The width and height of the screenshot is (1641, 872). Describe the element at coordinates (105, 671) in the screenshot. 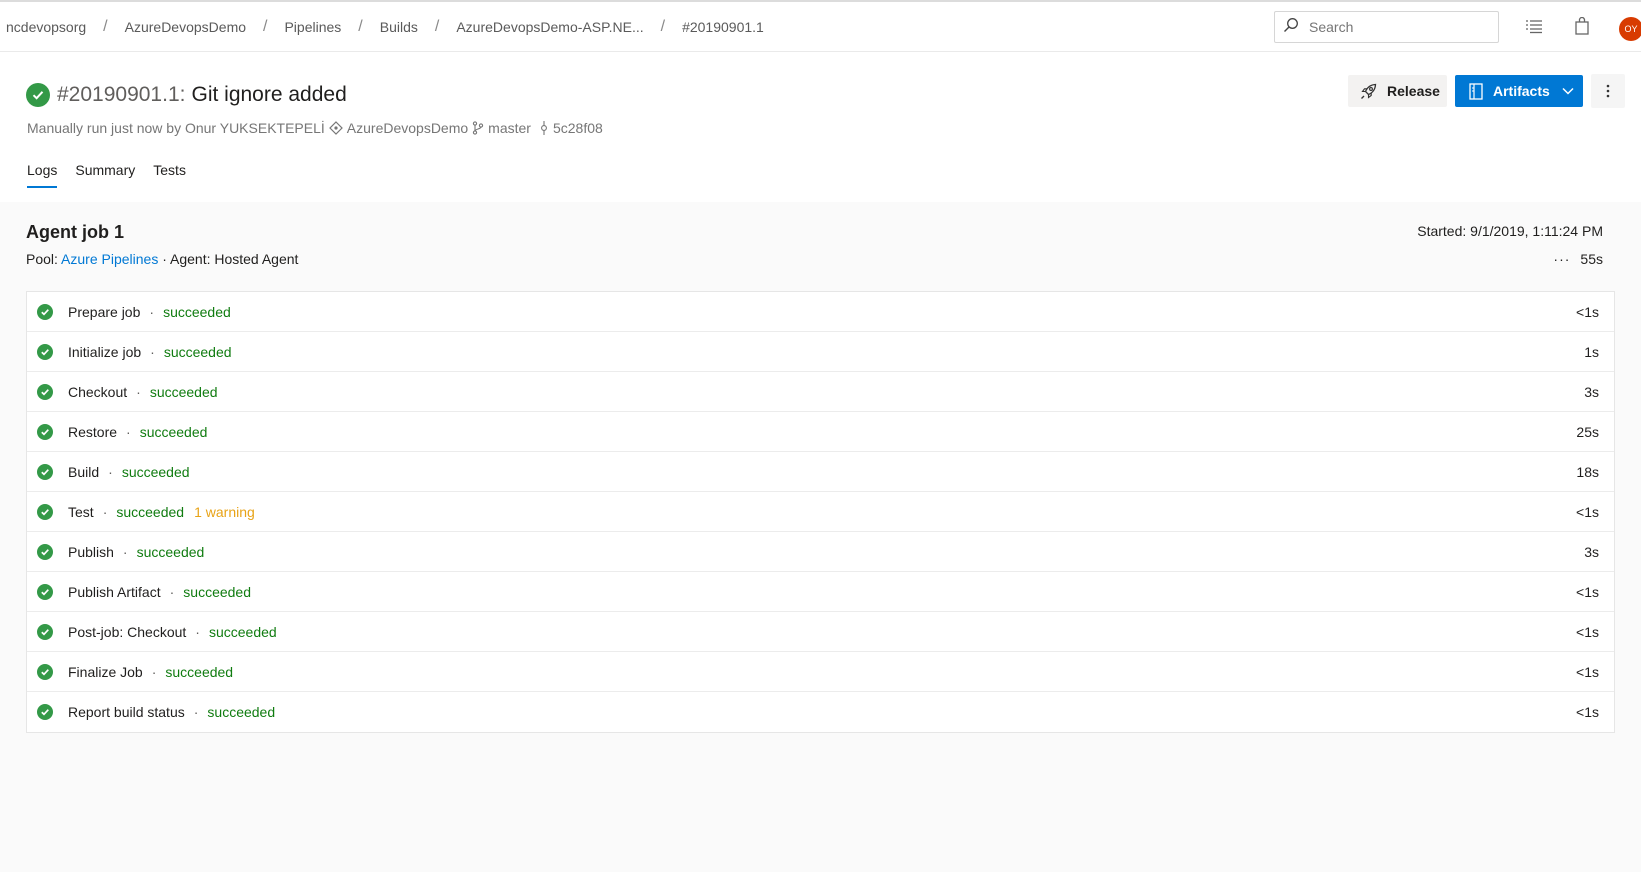

I see `step-name: Finalize Job` at that location.